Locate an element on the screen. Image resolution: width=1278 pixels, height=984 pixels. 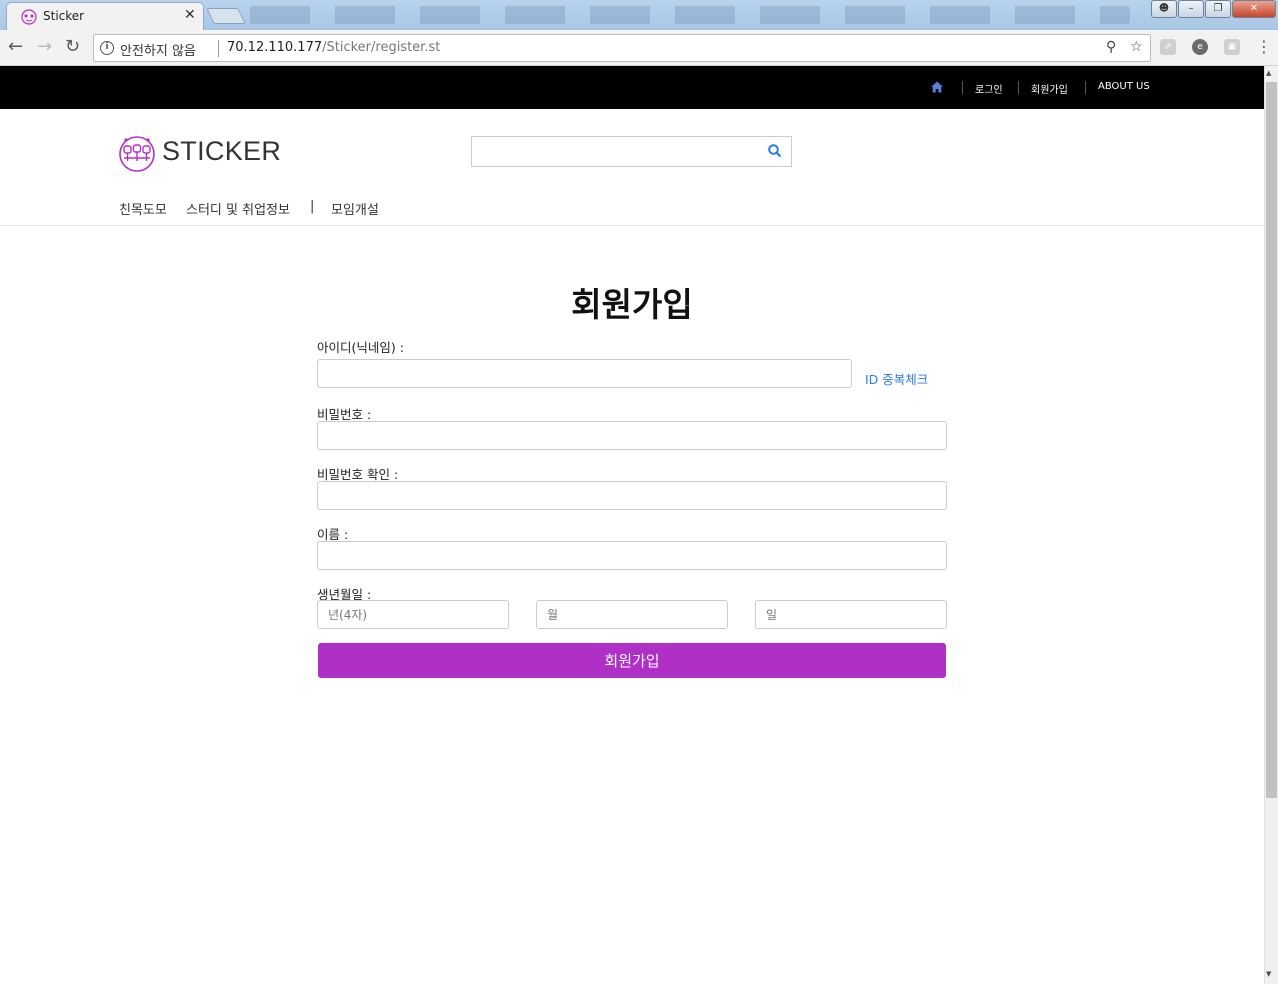
sticker-favicon-icon is located at coordinates (29, 17).